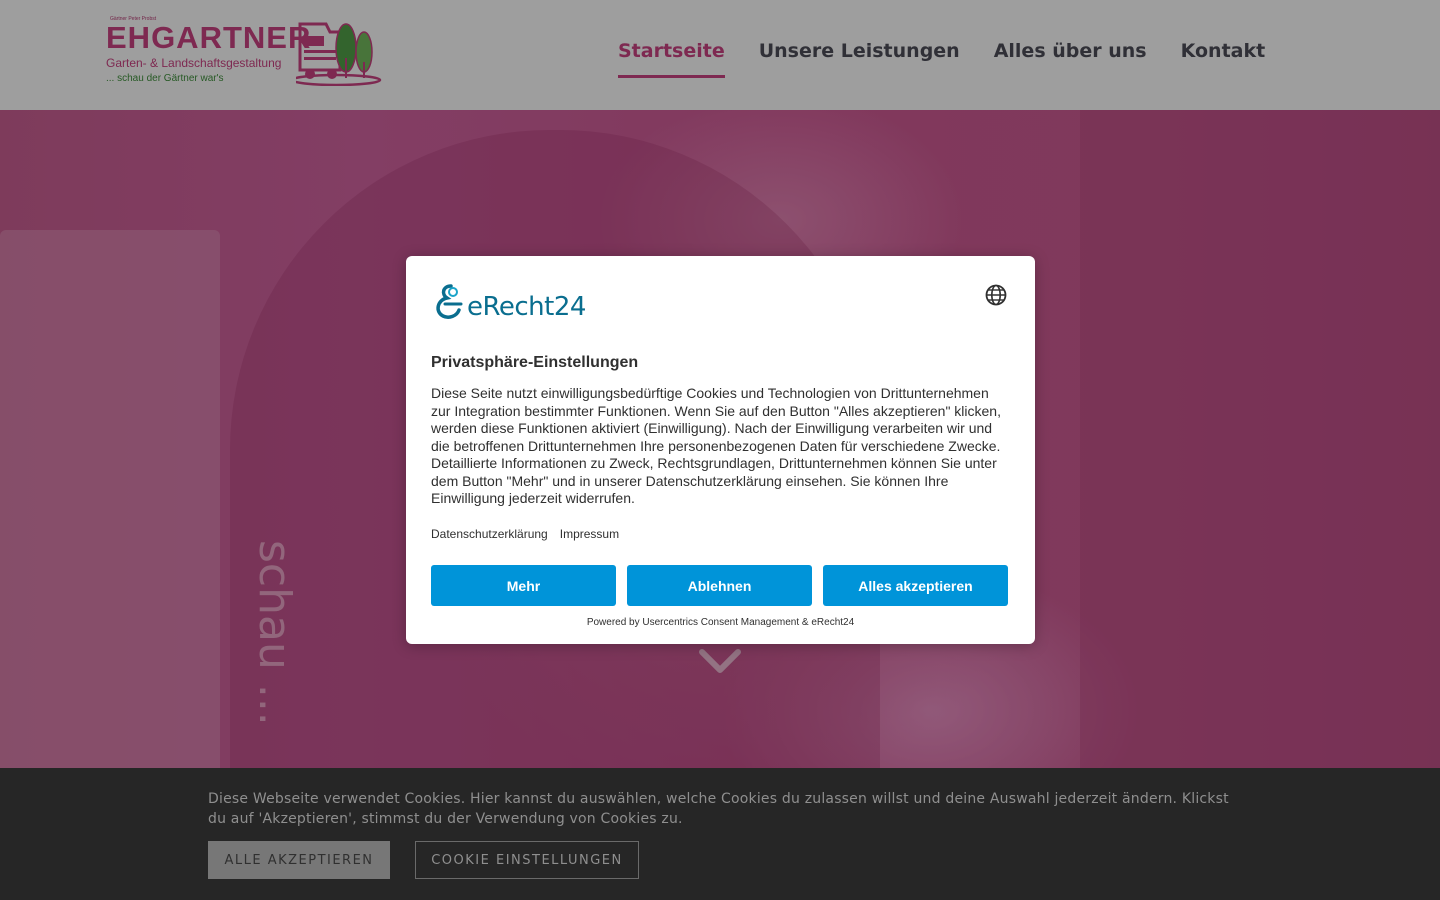 The image size is (1440, 900). I want to click on dialog-button-row: Mehr Ablehnen Alles akzeptieren, so click(719, 585).